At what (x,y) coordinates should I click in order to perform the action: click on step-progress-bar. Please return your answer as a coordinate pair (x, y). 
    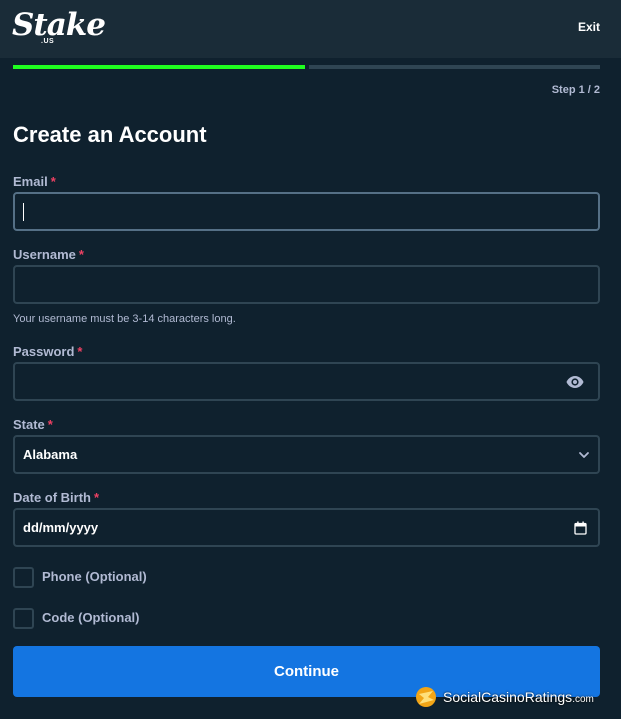
    Looking at the image, I should click on (306, 67).